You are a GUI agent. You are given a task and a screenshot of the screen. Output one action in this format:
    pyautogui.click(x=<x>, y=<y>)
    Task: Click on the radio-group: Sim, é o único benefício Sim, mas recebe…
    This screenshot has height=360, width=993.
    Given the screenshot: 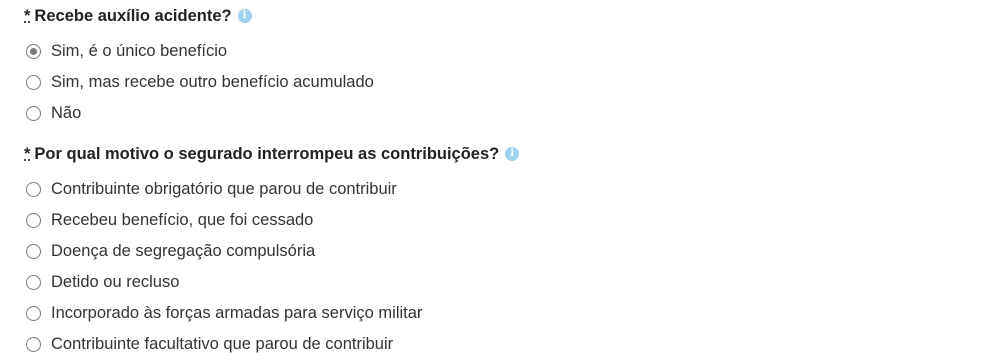 What is the action you would take?
    pyautogui.click(x=199, y=82)
    